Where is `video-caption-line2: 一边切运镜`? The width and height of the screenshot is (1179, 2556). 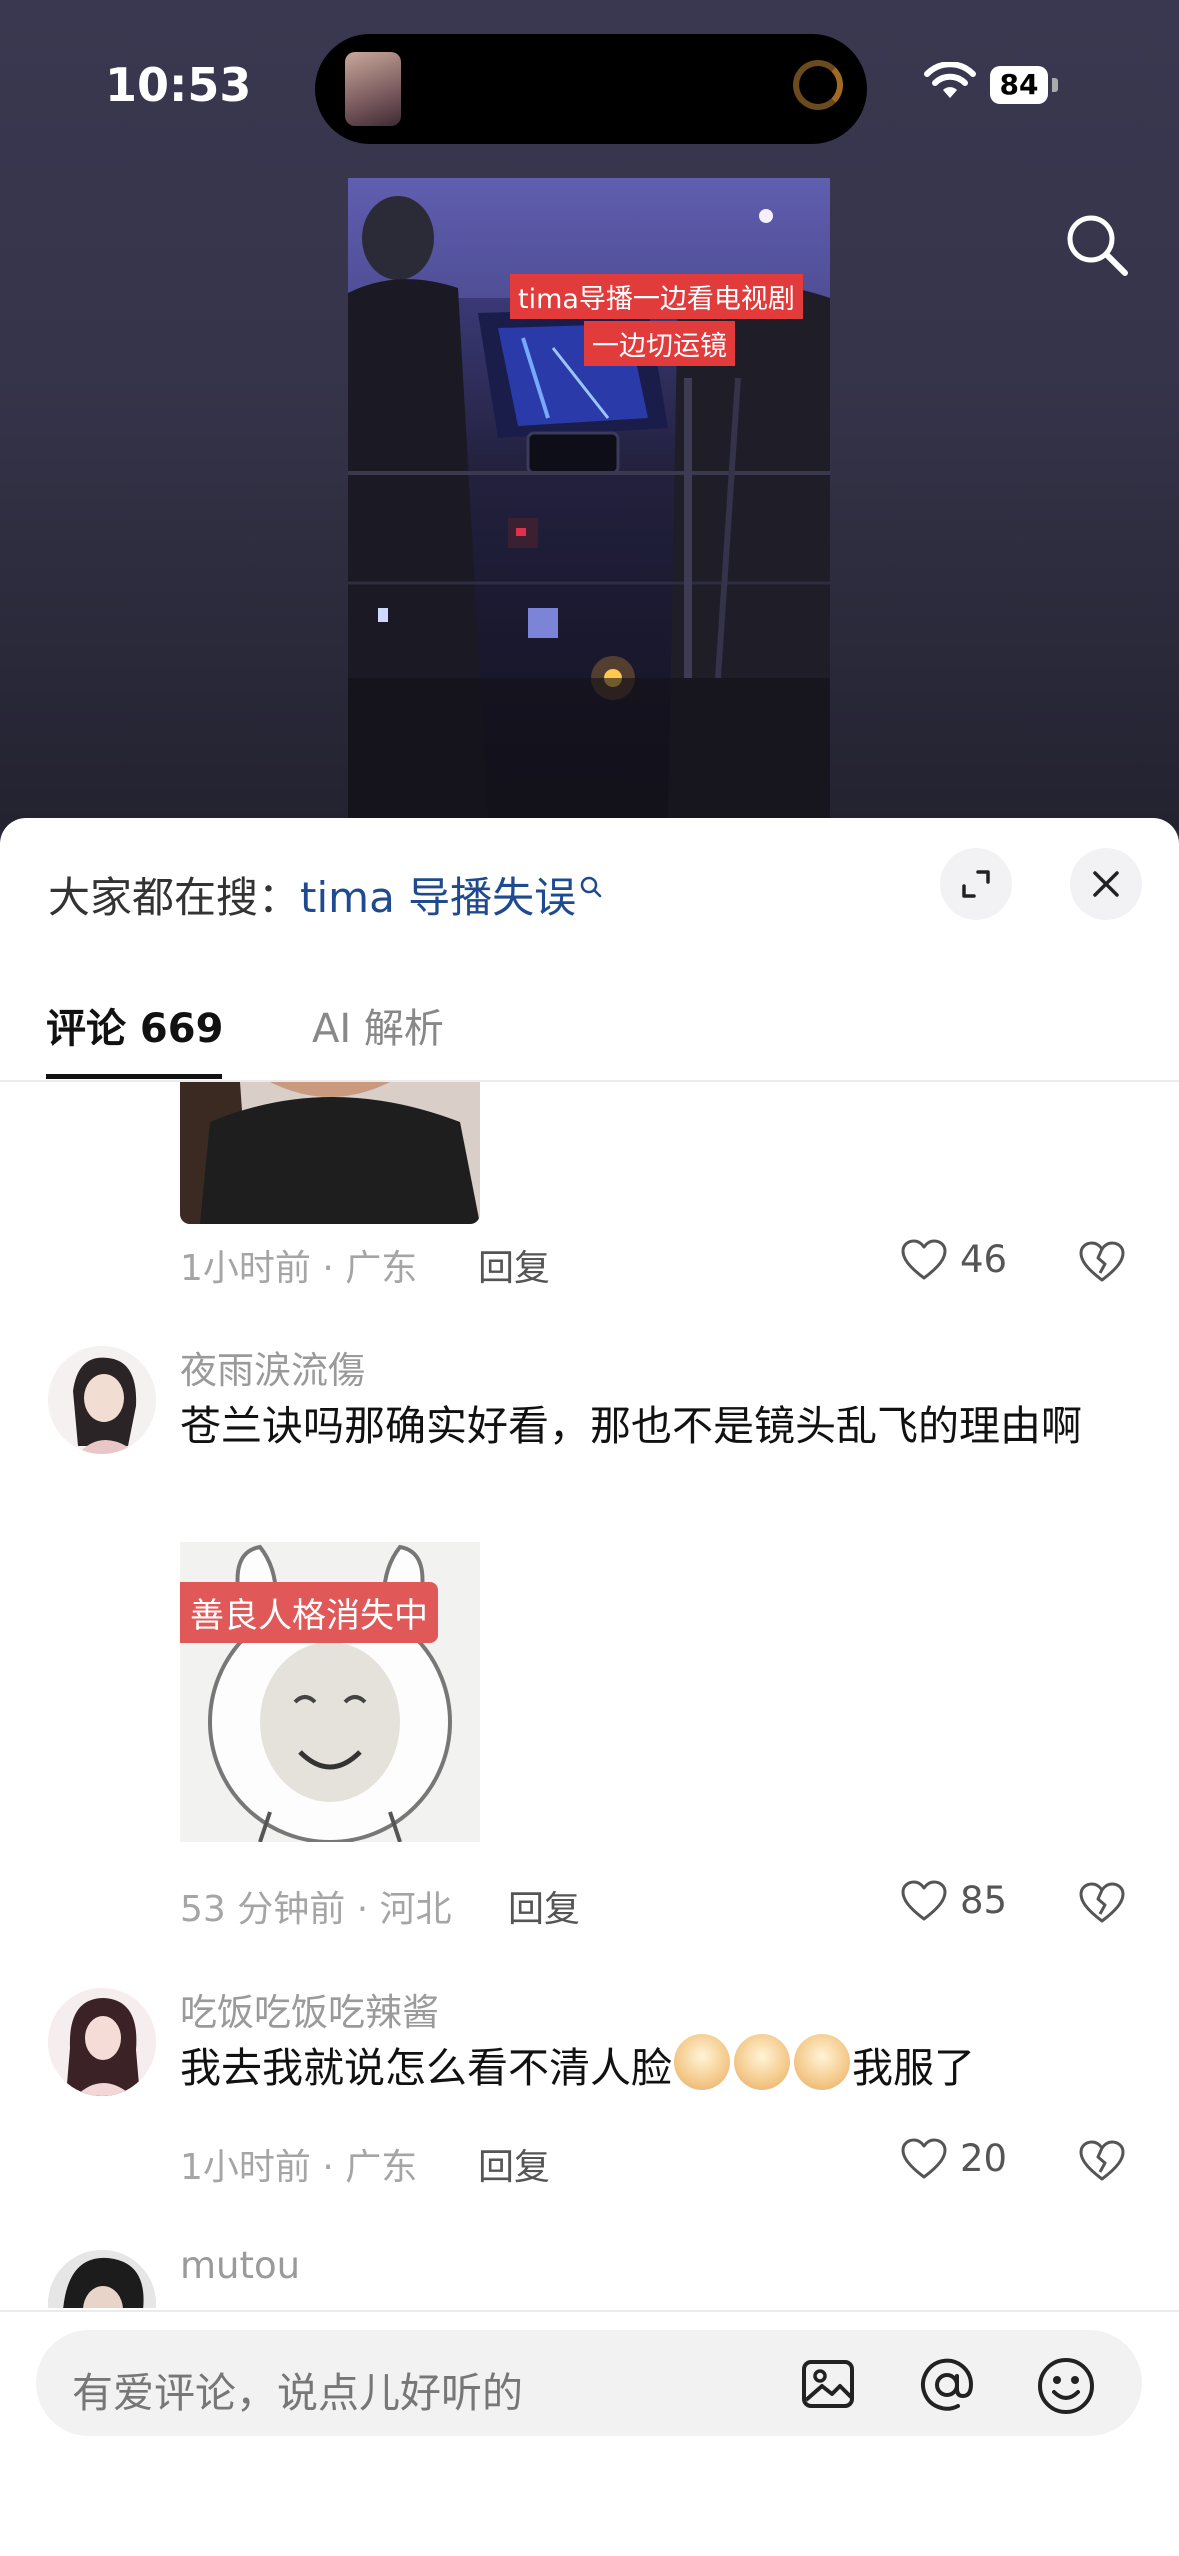 video-caption-line2: 一边切运镜 is located at coordinates (659, 343).